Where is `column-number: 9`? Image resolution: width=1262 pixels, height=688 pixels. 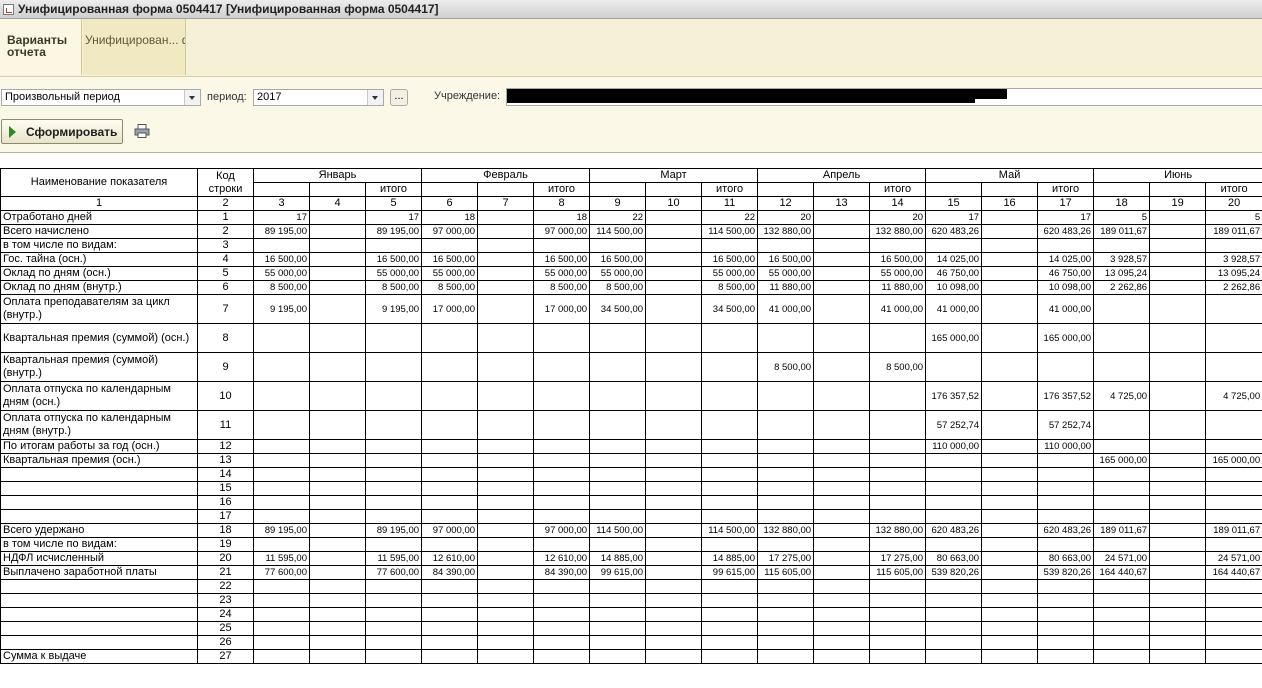
column-number: 9 is located at coordinates (618, 203).